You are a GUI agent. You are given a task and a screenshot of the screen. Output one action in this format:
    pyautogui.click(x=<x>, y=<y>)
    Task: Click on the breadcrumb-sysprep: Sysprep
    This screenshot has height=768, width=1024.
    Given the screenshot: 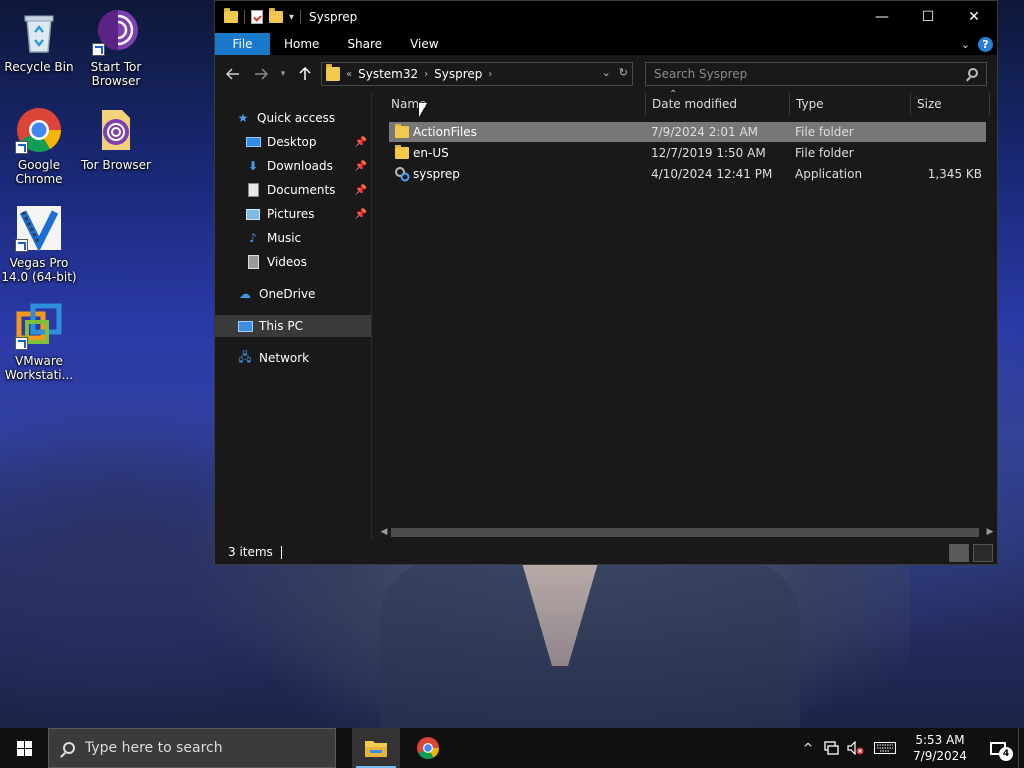 What is the action you would take?
    pyautogui.click(x=458, y=74)
    